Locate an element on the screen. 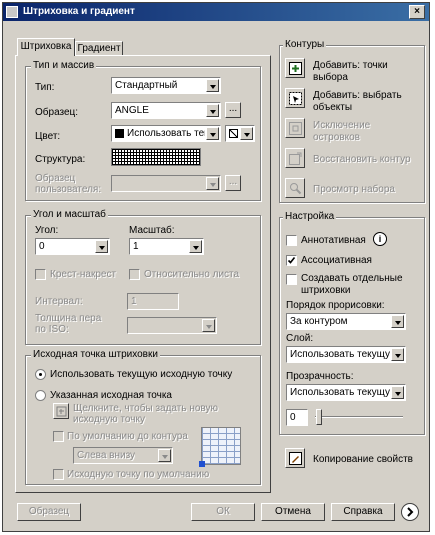 The width and height of the screenshot is (435, 535). background-color-combo is located at coordinates (240, 133).